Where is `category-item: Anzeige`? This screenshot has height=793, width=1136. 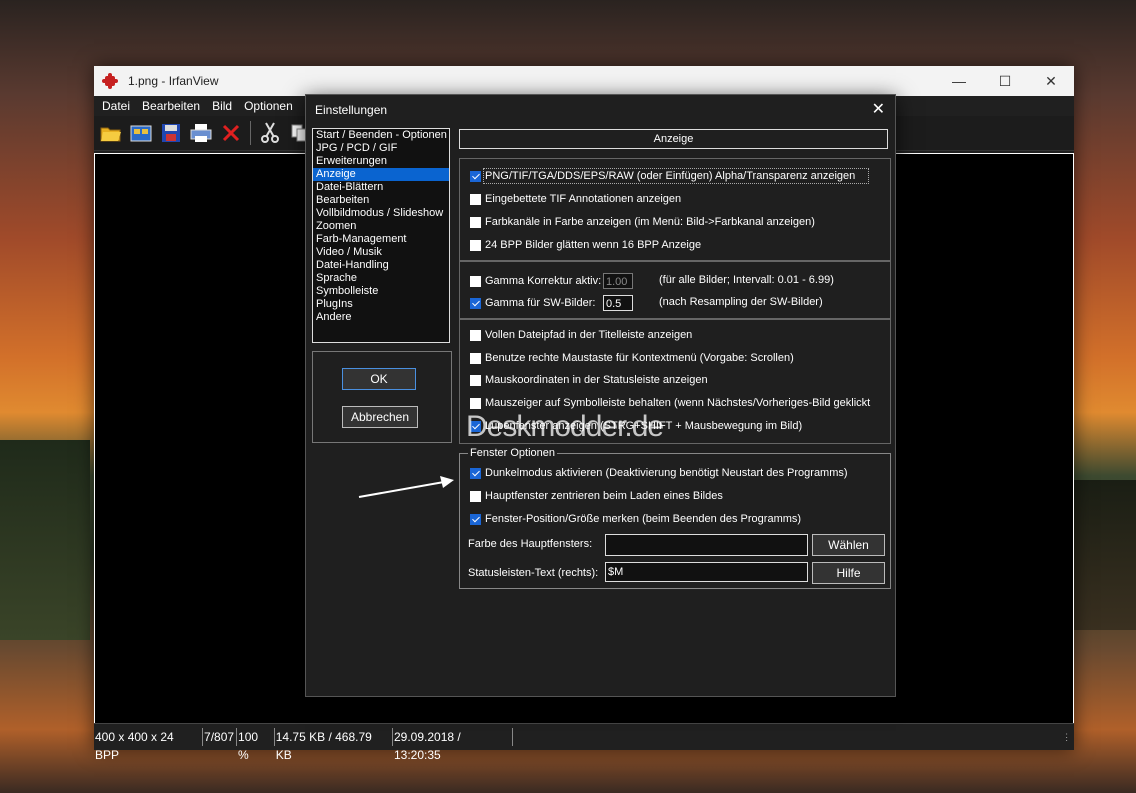 category-item: Anzeige is located at coordinates (381, 174).